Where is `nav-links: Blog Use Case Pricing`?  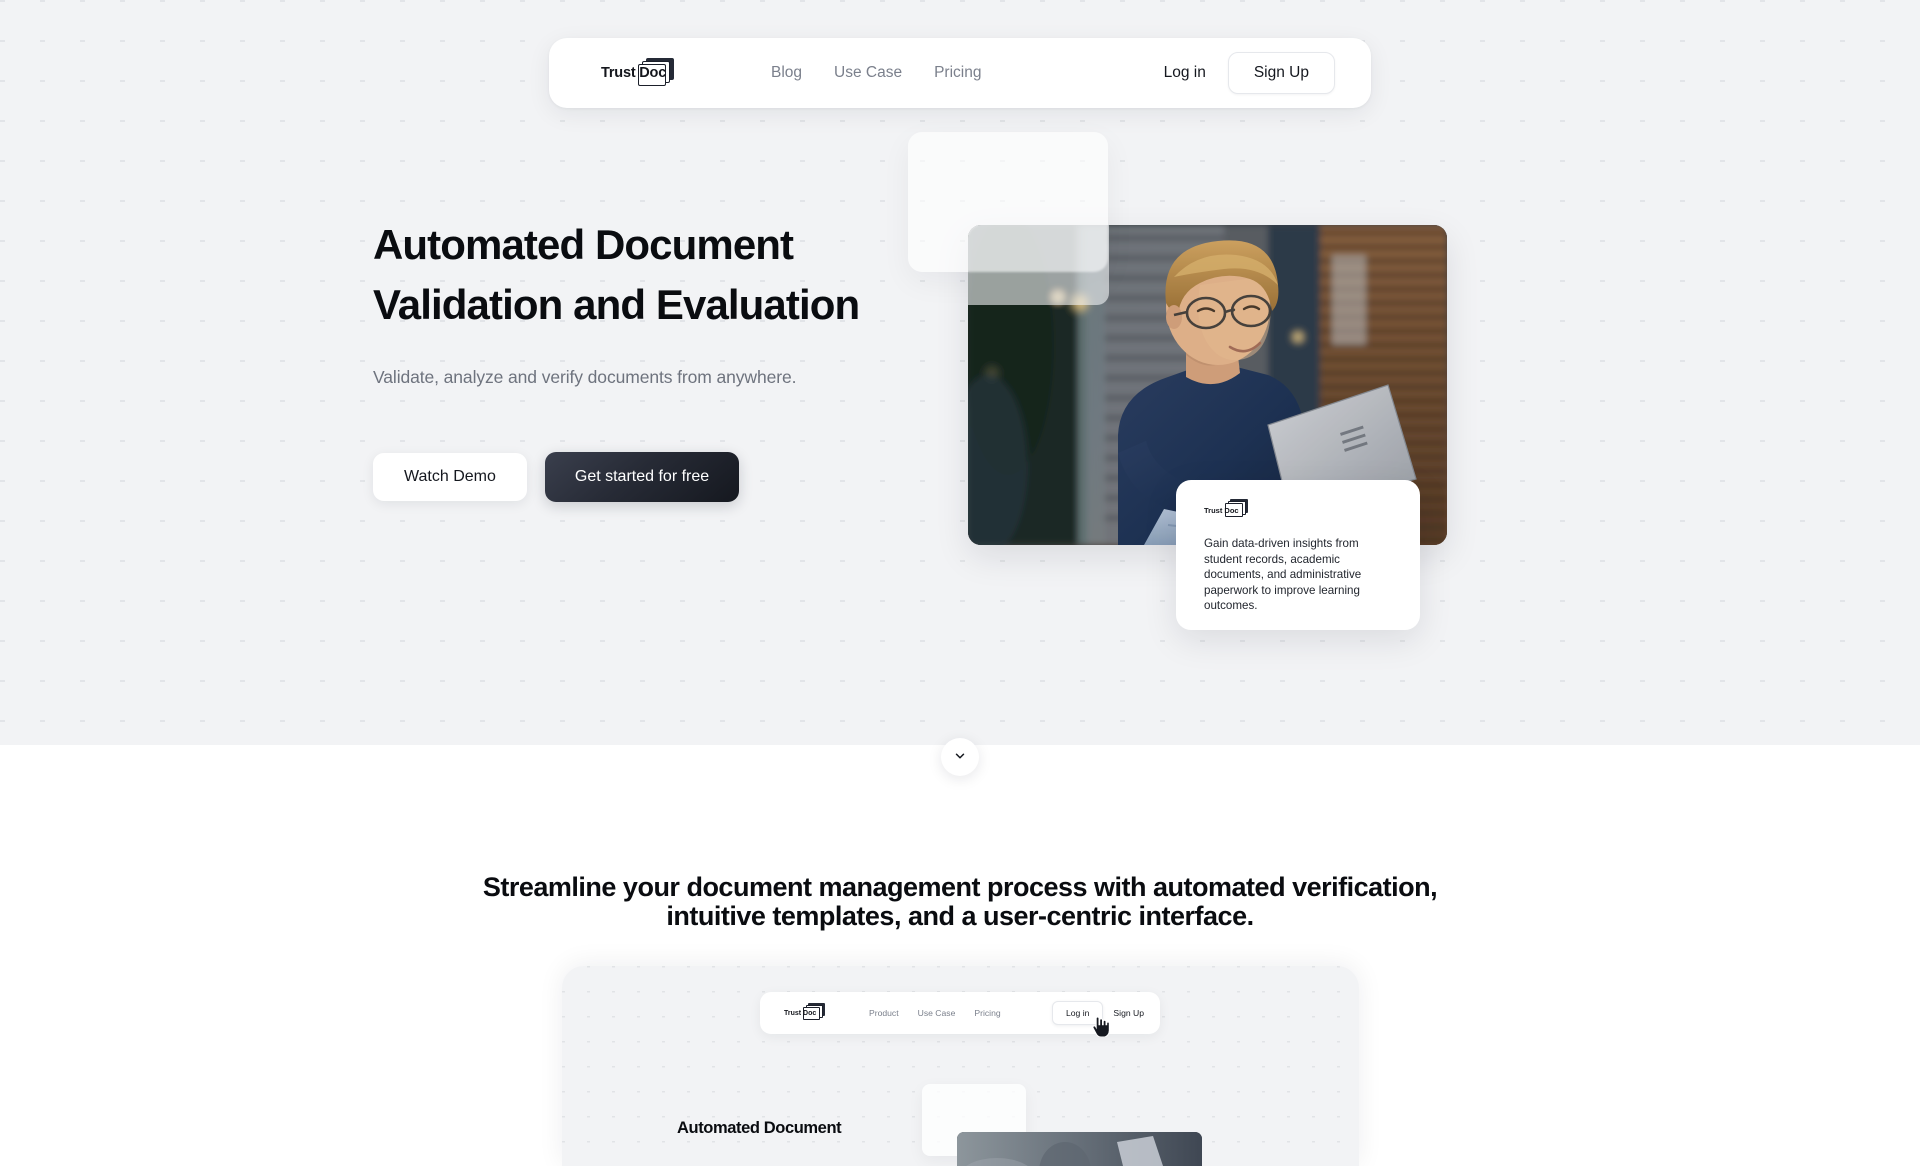
nav-links: Blog Use Case Pricing is located at coordinates (876, 73).